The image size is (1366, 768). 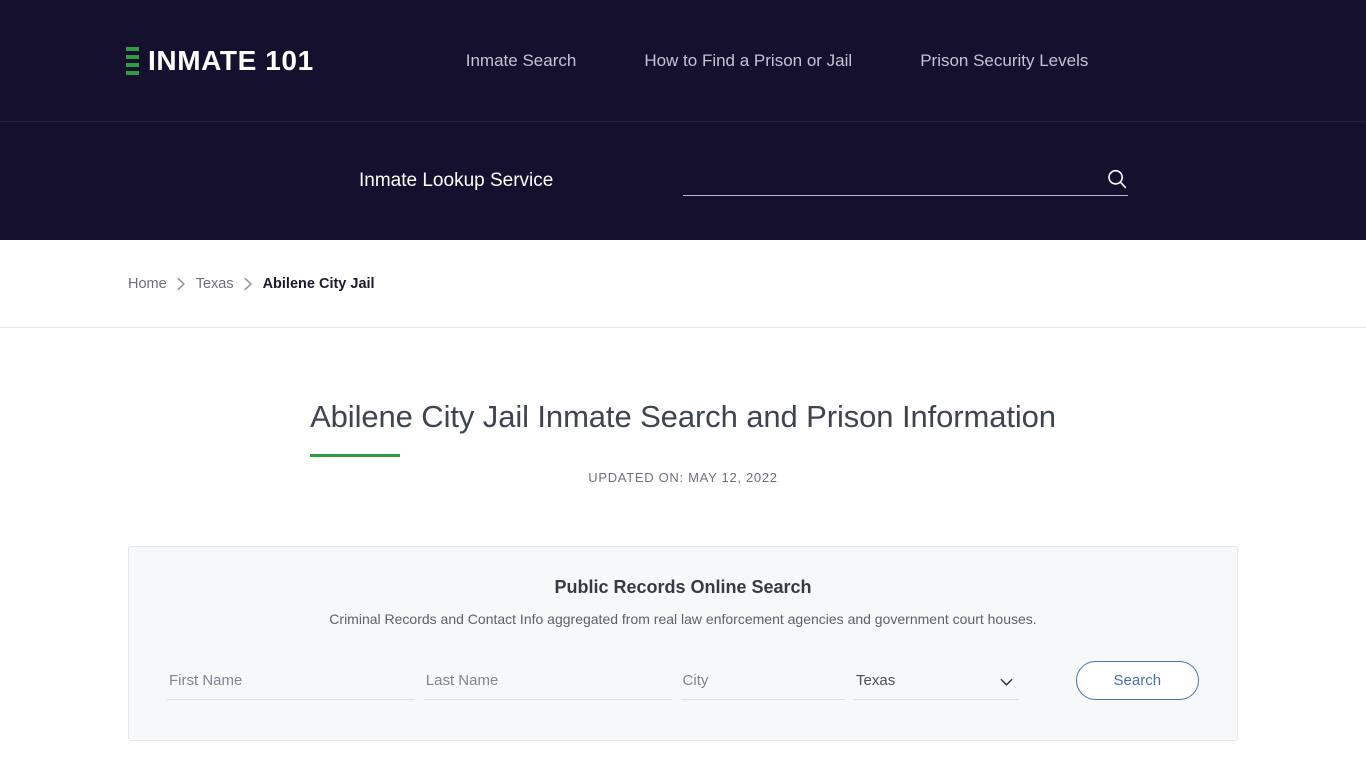 I want to click on state-field: Texas, so click(x=936, y=684).